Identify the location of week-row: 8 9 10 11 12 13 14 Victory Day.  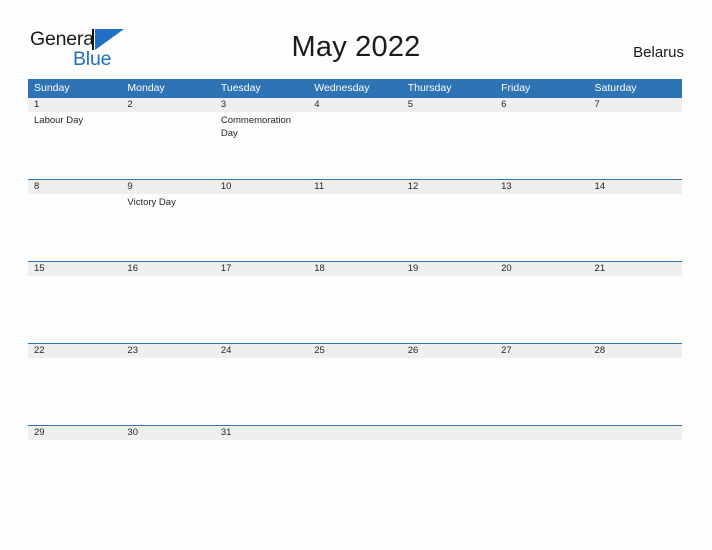
(355, 220).